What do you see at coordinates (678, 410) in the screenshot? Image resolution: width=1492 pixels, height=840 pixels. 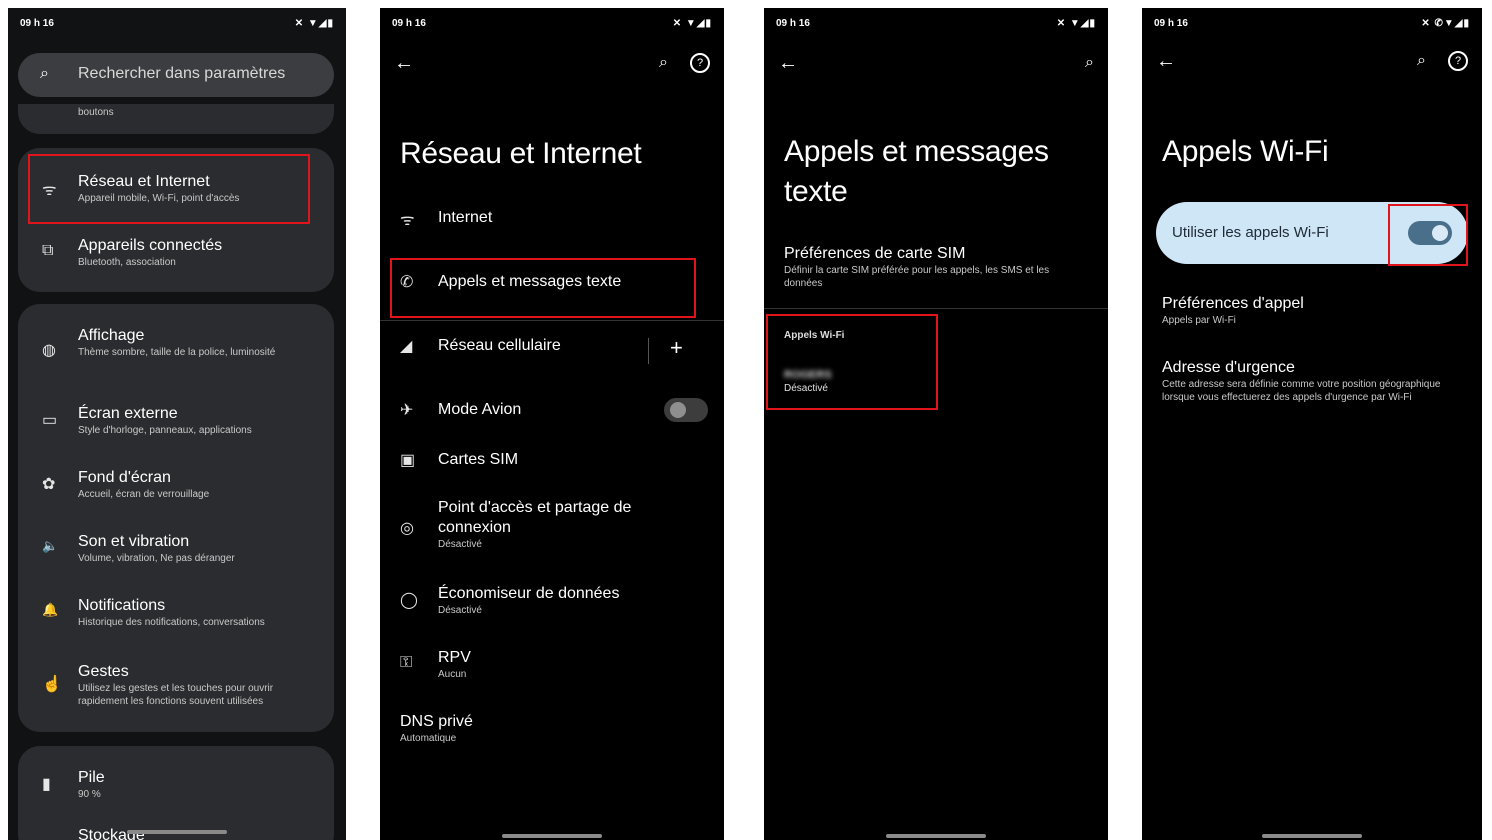 I see `toggle-knob` at bounding box center [678, 410].